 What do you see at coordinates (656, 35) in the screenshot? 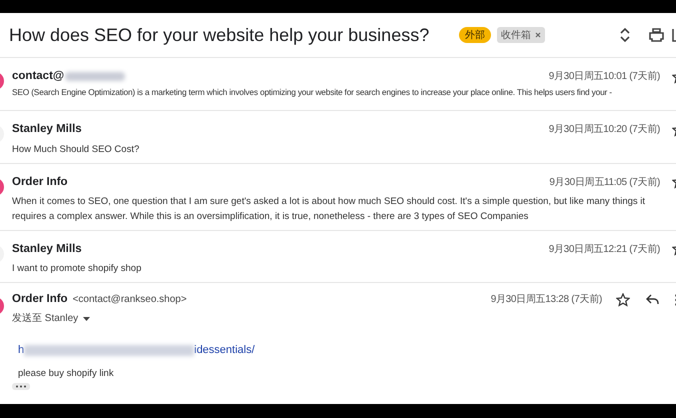
I see `print-icon` at bounding box center [656, 35].